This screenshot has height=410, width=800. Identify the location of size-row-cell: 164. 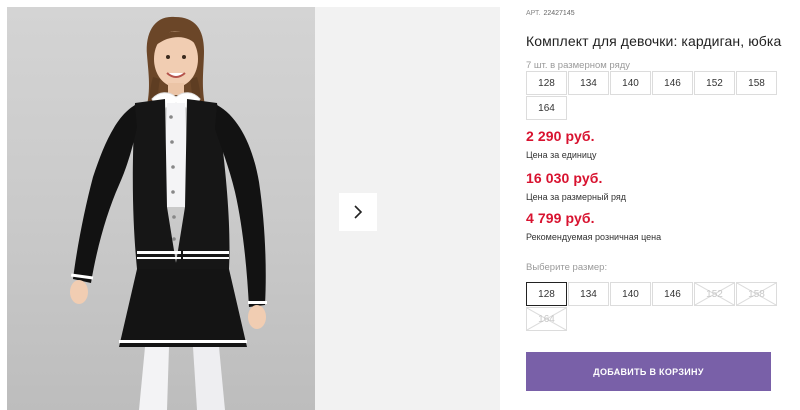
(546, 108).